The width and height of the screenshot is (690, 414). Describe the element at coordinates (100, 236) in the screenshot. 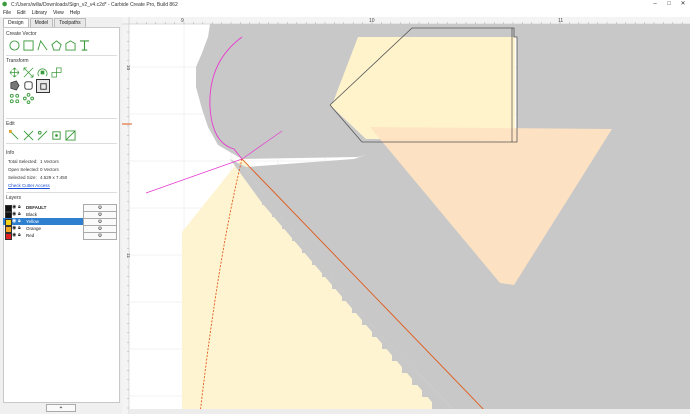

I see `layer-settings-button: ⚙` at that location.